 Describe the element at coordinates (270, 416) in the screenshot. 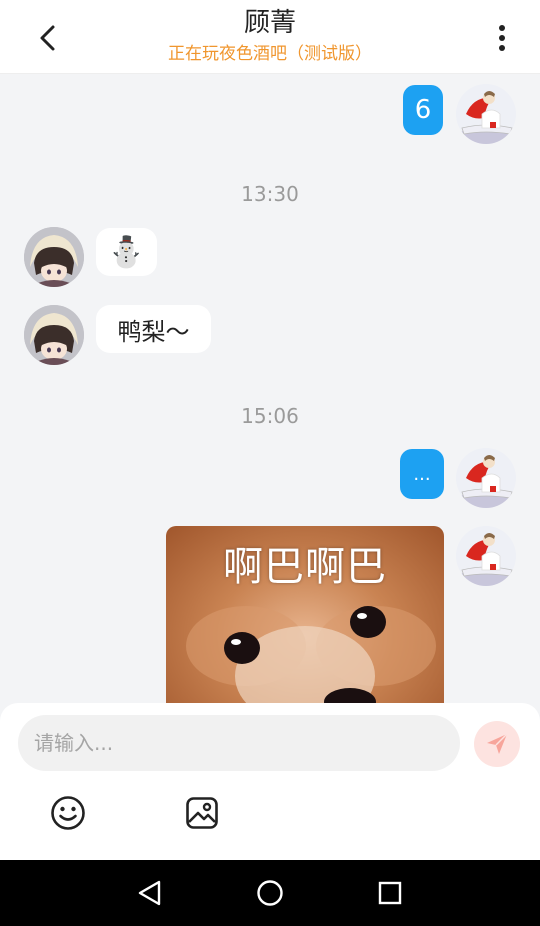

I see `timestamp: 15:06` at that location.